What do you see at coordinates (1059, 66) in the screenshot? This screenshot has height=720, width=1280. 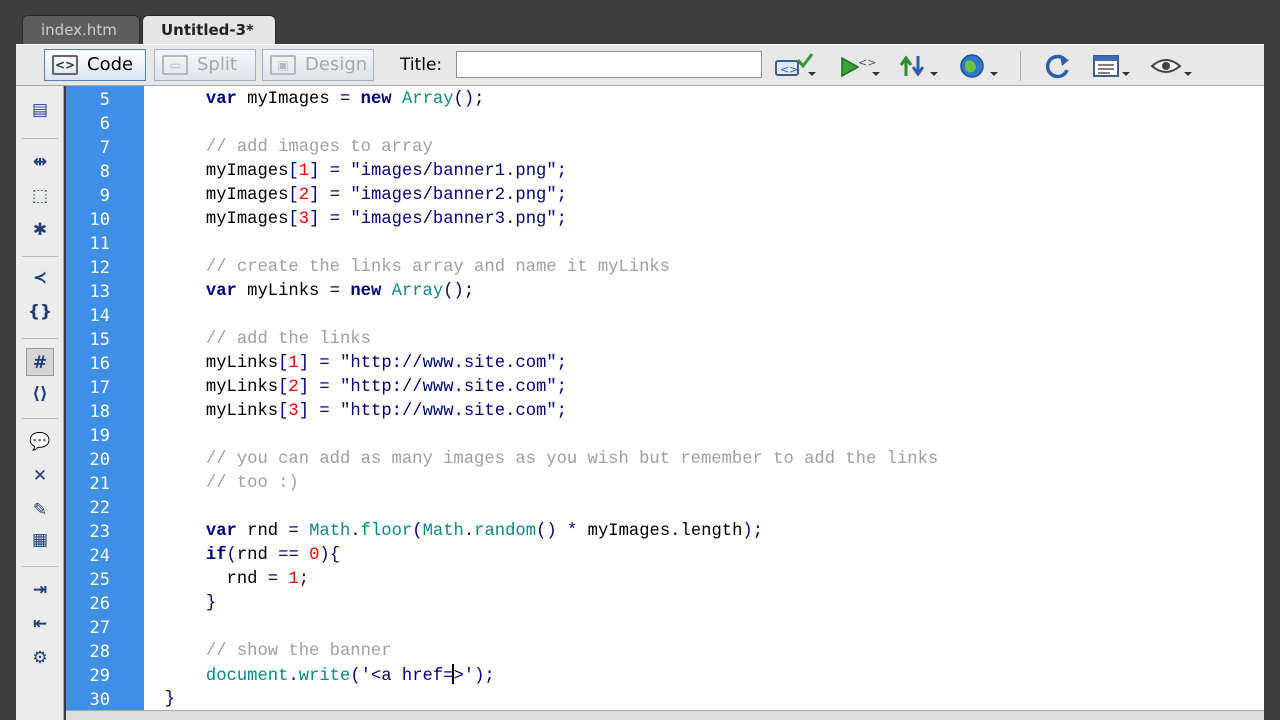 I see `refresh-icon` at bounding box center [1059, 66].